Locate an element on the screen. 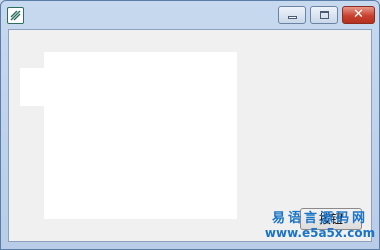  title-bar: ✕ is located at coordinates (190, 15).